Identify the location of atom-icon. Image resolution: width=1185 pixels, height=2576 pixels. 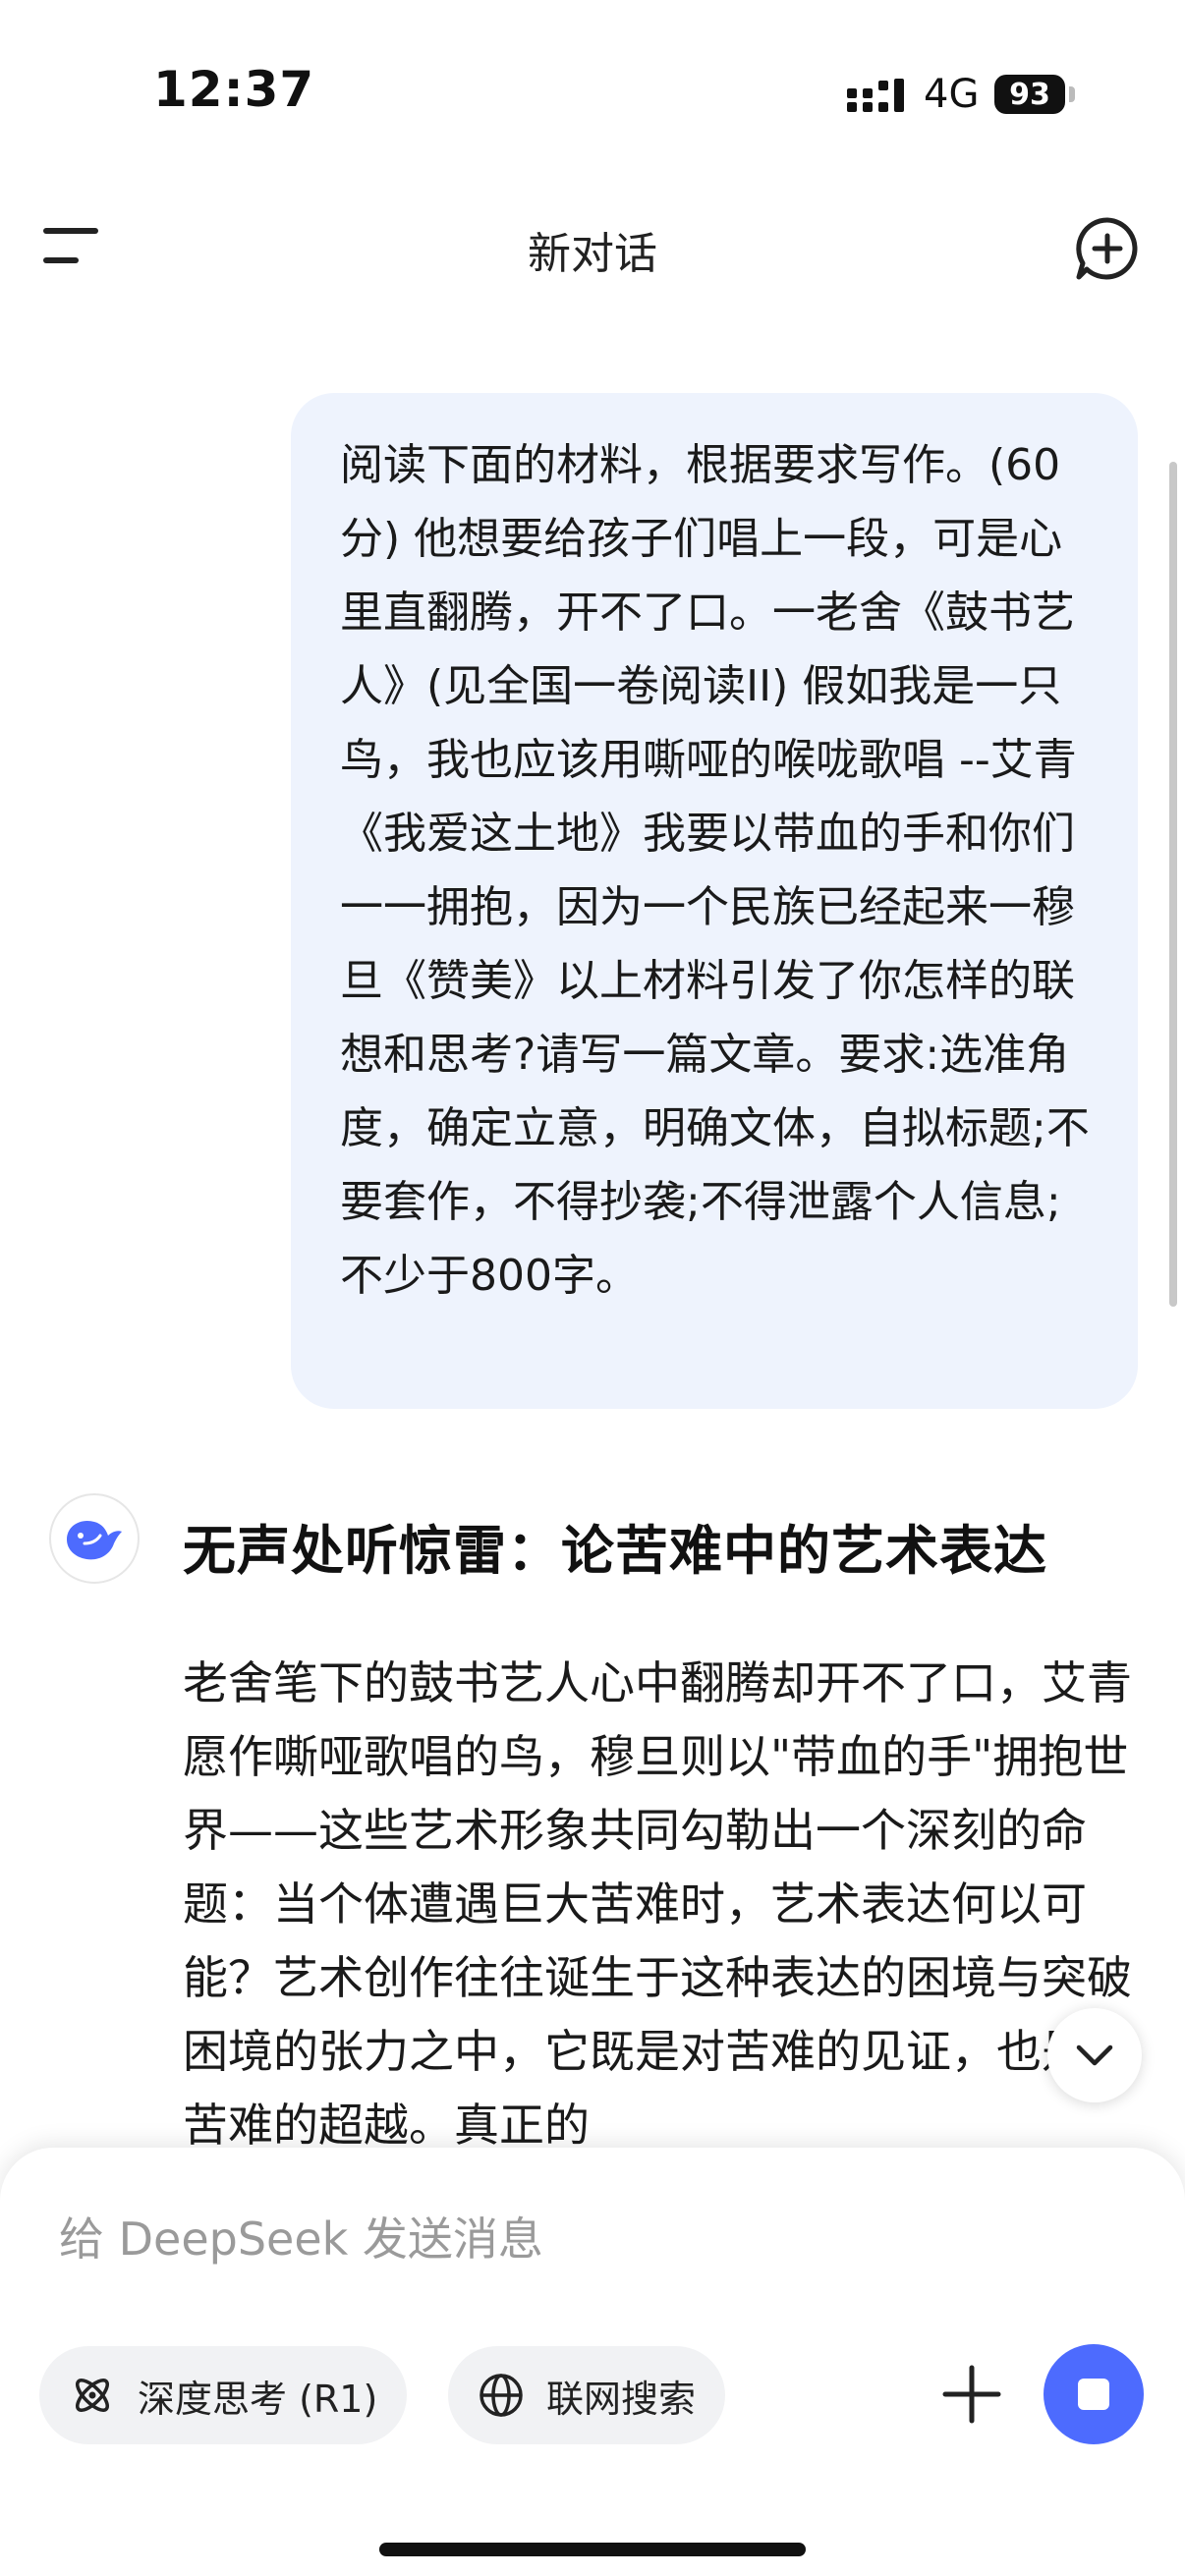
(92, 2395).